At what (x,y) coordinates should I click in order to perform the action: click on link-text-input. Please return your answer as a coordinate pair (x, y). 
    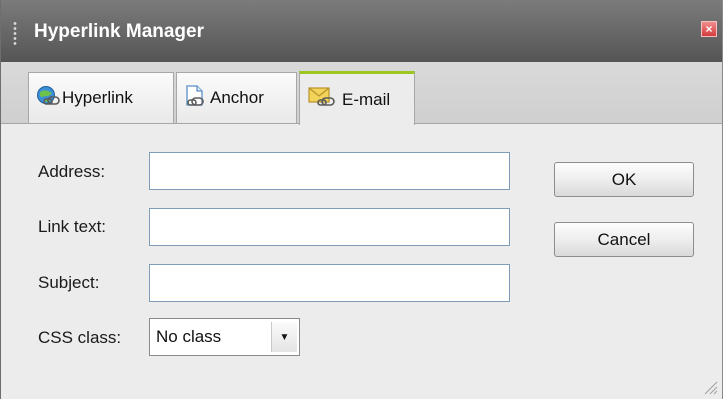
    Looking at the image, I should click on (329, 227).